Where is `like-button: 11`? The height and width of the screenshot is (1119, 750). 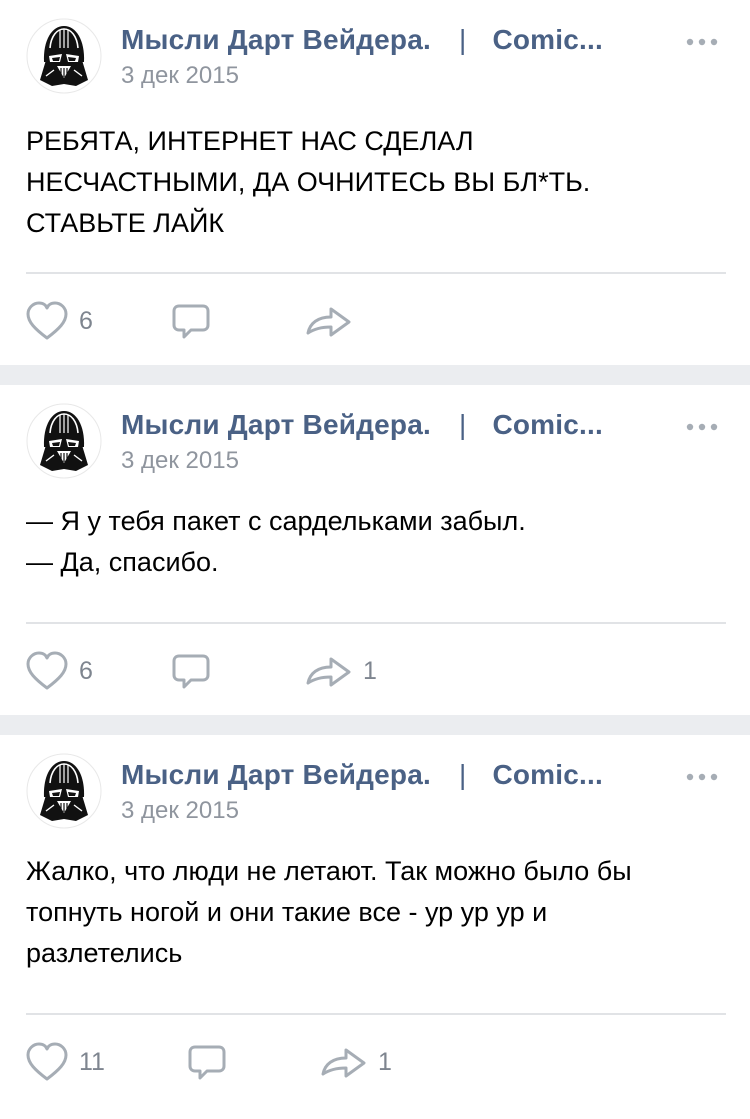 like-button: 11 is located at coordinates (65, 1062).